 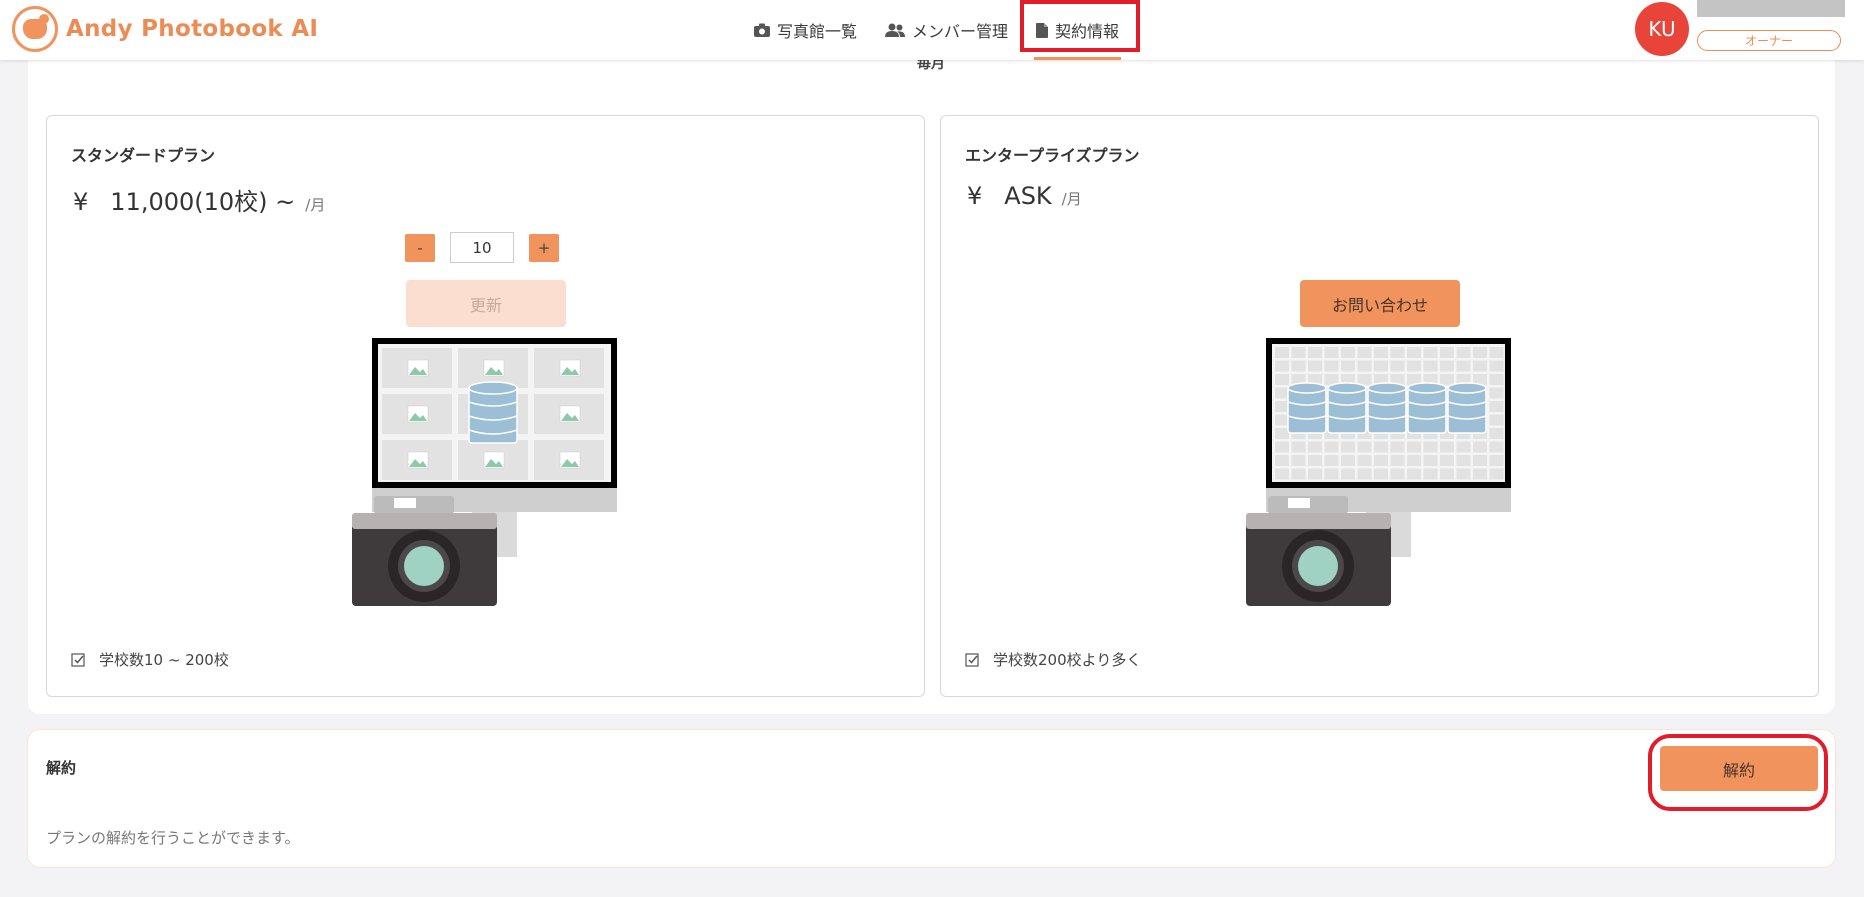 What do you see at coordinates (1052, 155) in the screenshot?
I see `plan-title: エンタープライズプラン` at bounding box center [1052, 155].